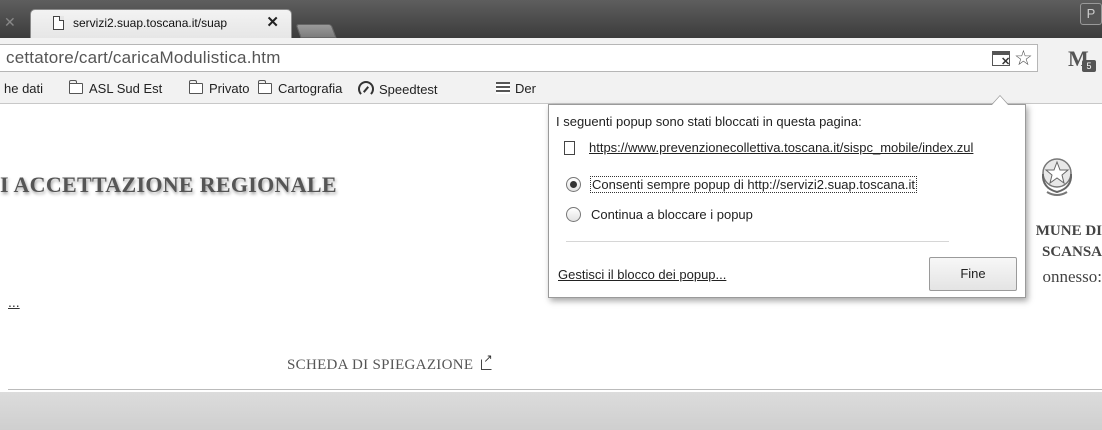 Image resolution: width=1102 pixels, height=430 pixels. What do you see at coordinates (310, 88) in the screenshot?
I see `bookmark-label: Cartografia` at bounding box center [310, 88].